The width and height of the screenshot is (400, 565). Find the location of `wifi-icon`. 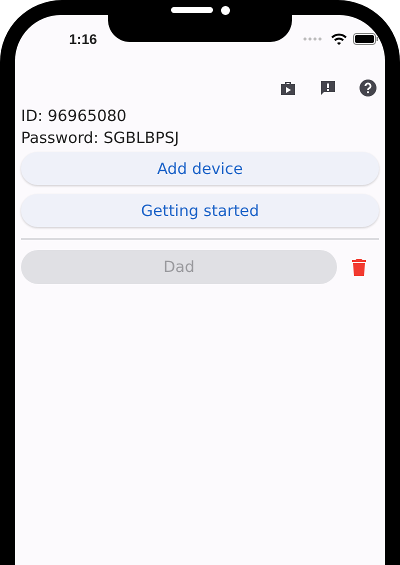

wifi-icon is located at coordinates (339, 39).